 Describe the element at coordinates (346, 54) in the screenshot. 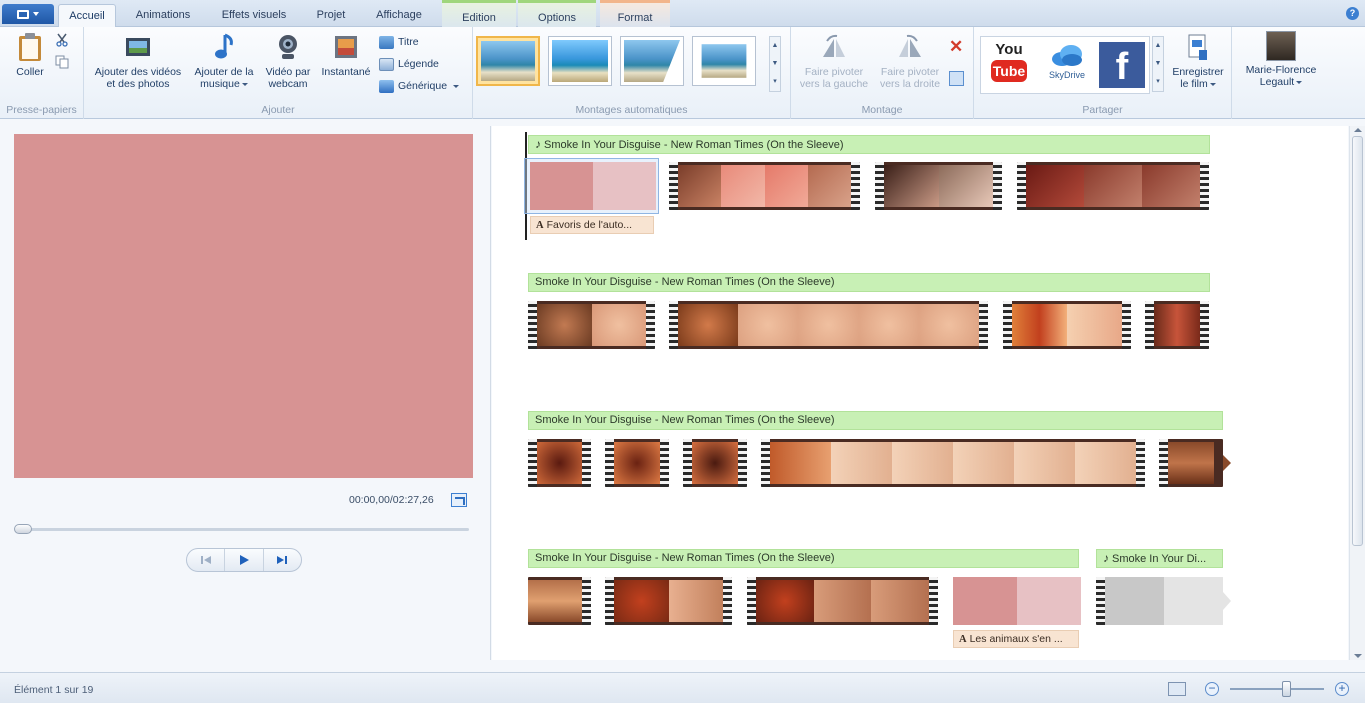

I see `snapshot-button: Instantané` at that location.